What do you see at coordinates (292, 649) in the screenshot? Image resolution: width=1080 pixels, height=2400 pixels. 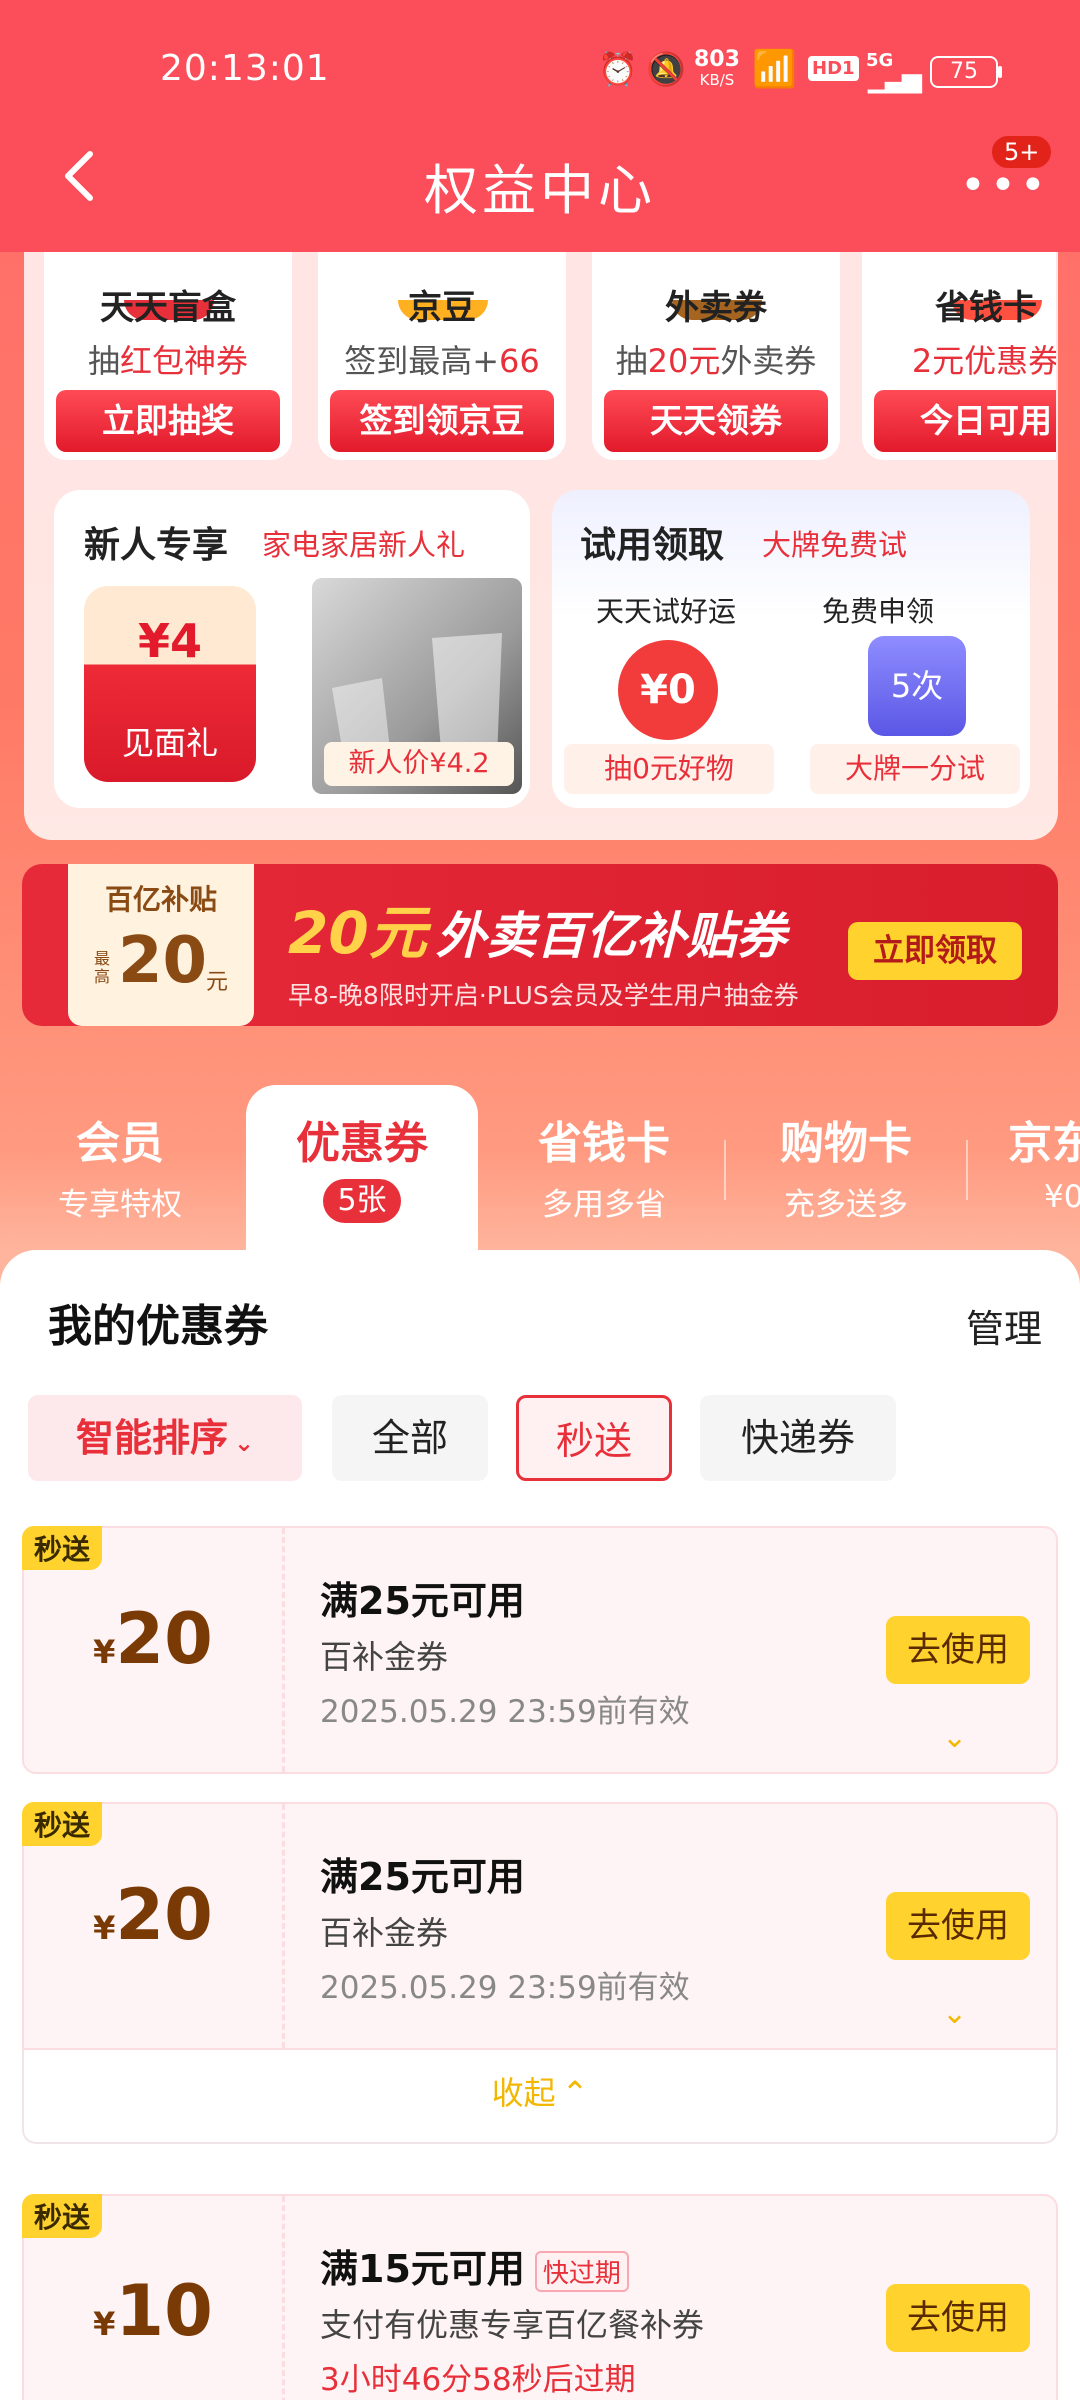 I see `newuser-box: 新人专享 家电家居新人礼 ¥4 见面礼 新人价¥4.2` at bounding box center [292, 649].